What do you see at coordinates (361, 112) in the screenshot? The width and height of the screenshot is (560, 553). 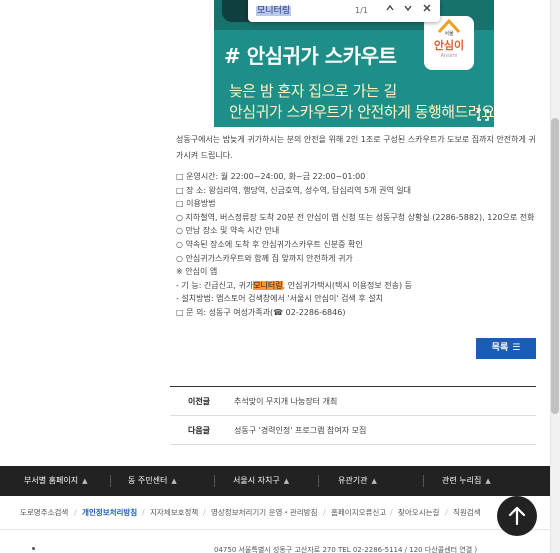 I see `banner-line-2: 안심귀가 스카우트가 안전하게 동행해드려요` at bounding box center [361, 112].